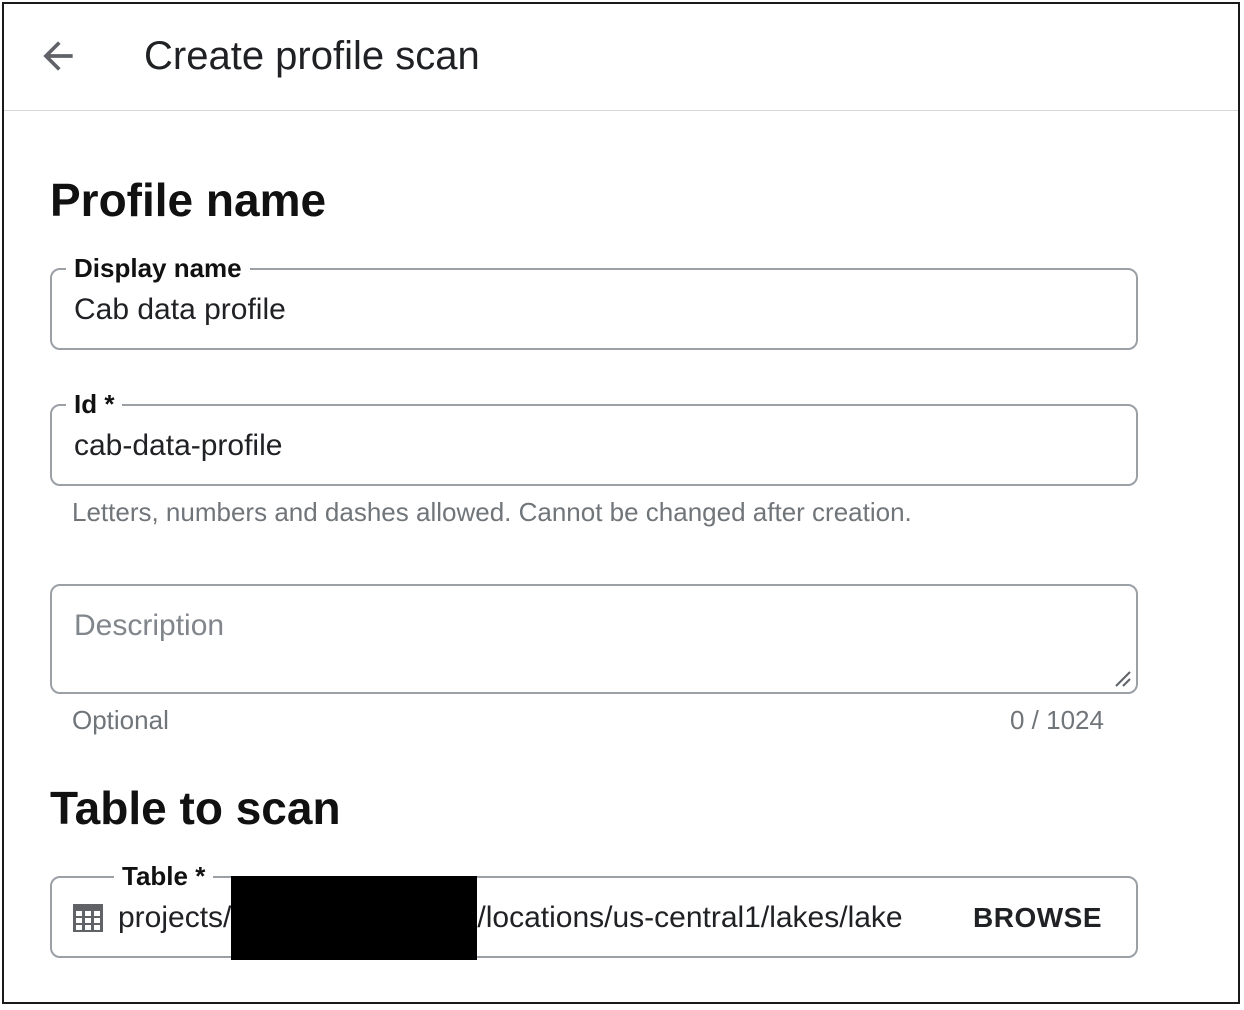 The height and width of the screenshot is (1010, 1244). I want to click on section-title-profile-name: Profile name, so click(188, 200).